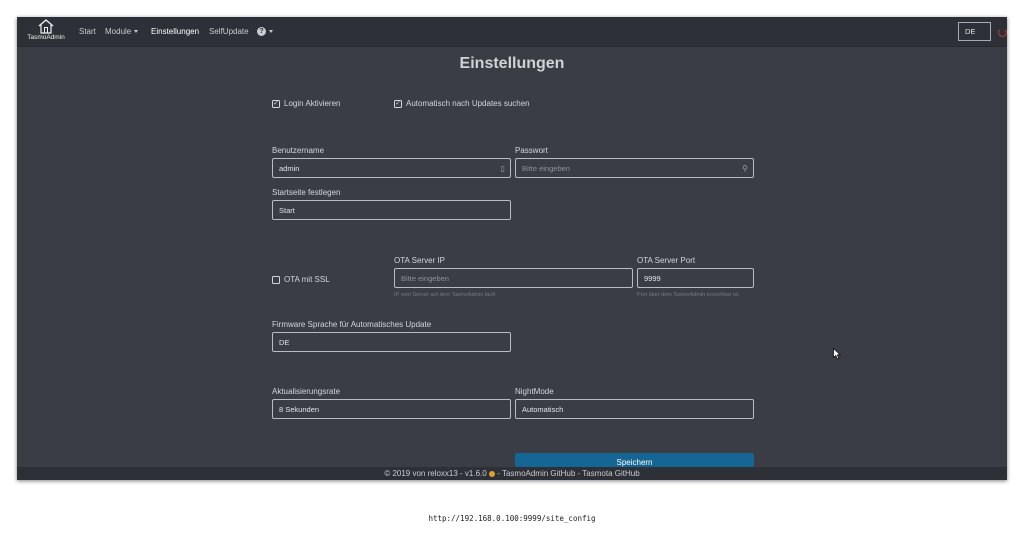 The image size is (1024, 540). What do you see at coordinates (695, 278) in the screenshot?
I see `ota-port-input: 9999` at bounding box center [695, 278].